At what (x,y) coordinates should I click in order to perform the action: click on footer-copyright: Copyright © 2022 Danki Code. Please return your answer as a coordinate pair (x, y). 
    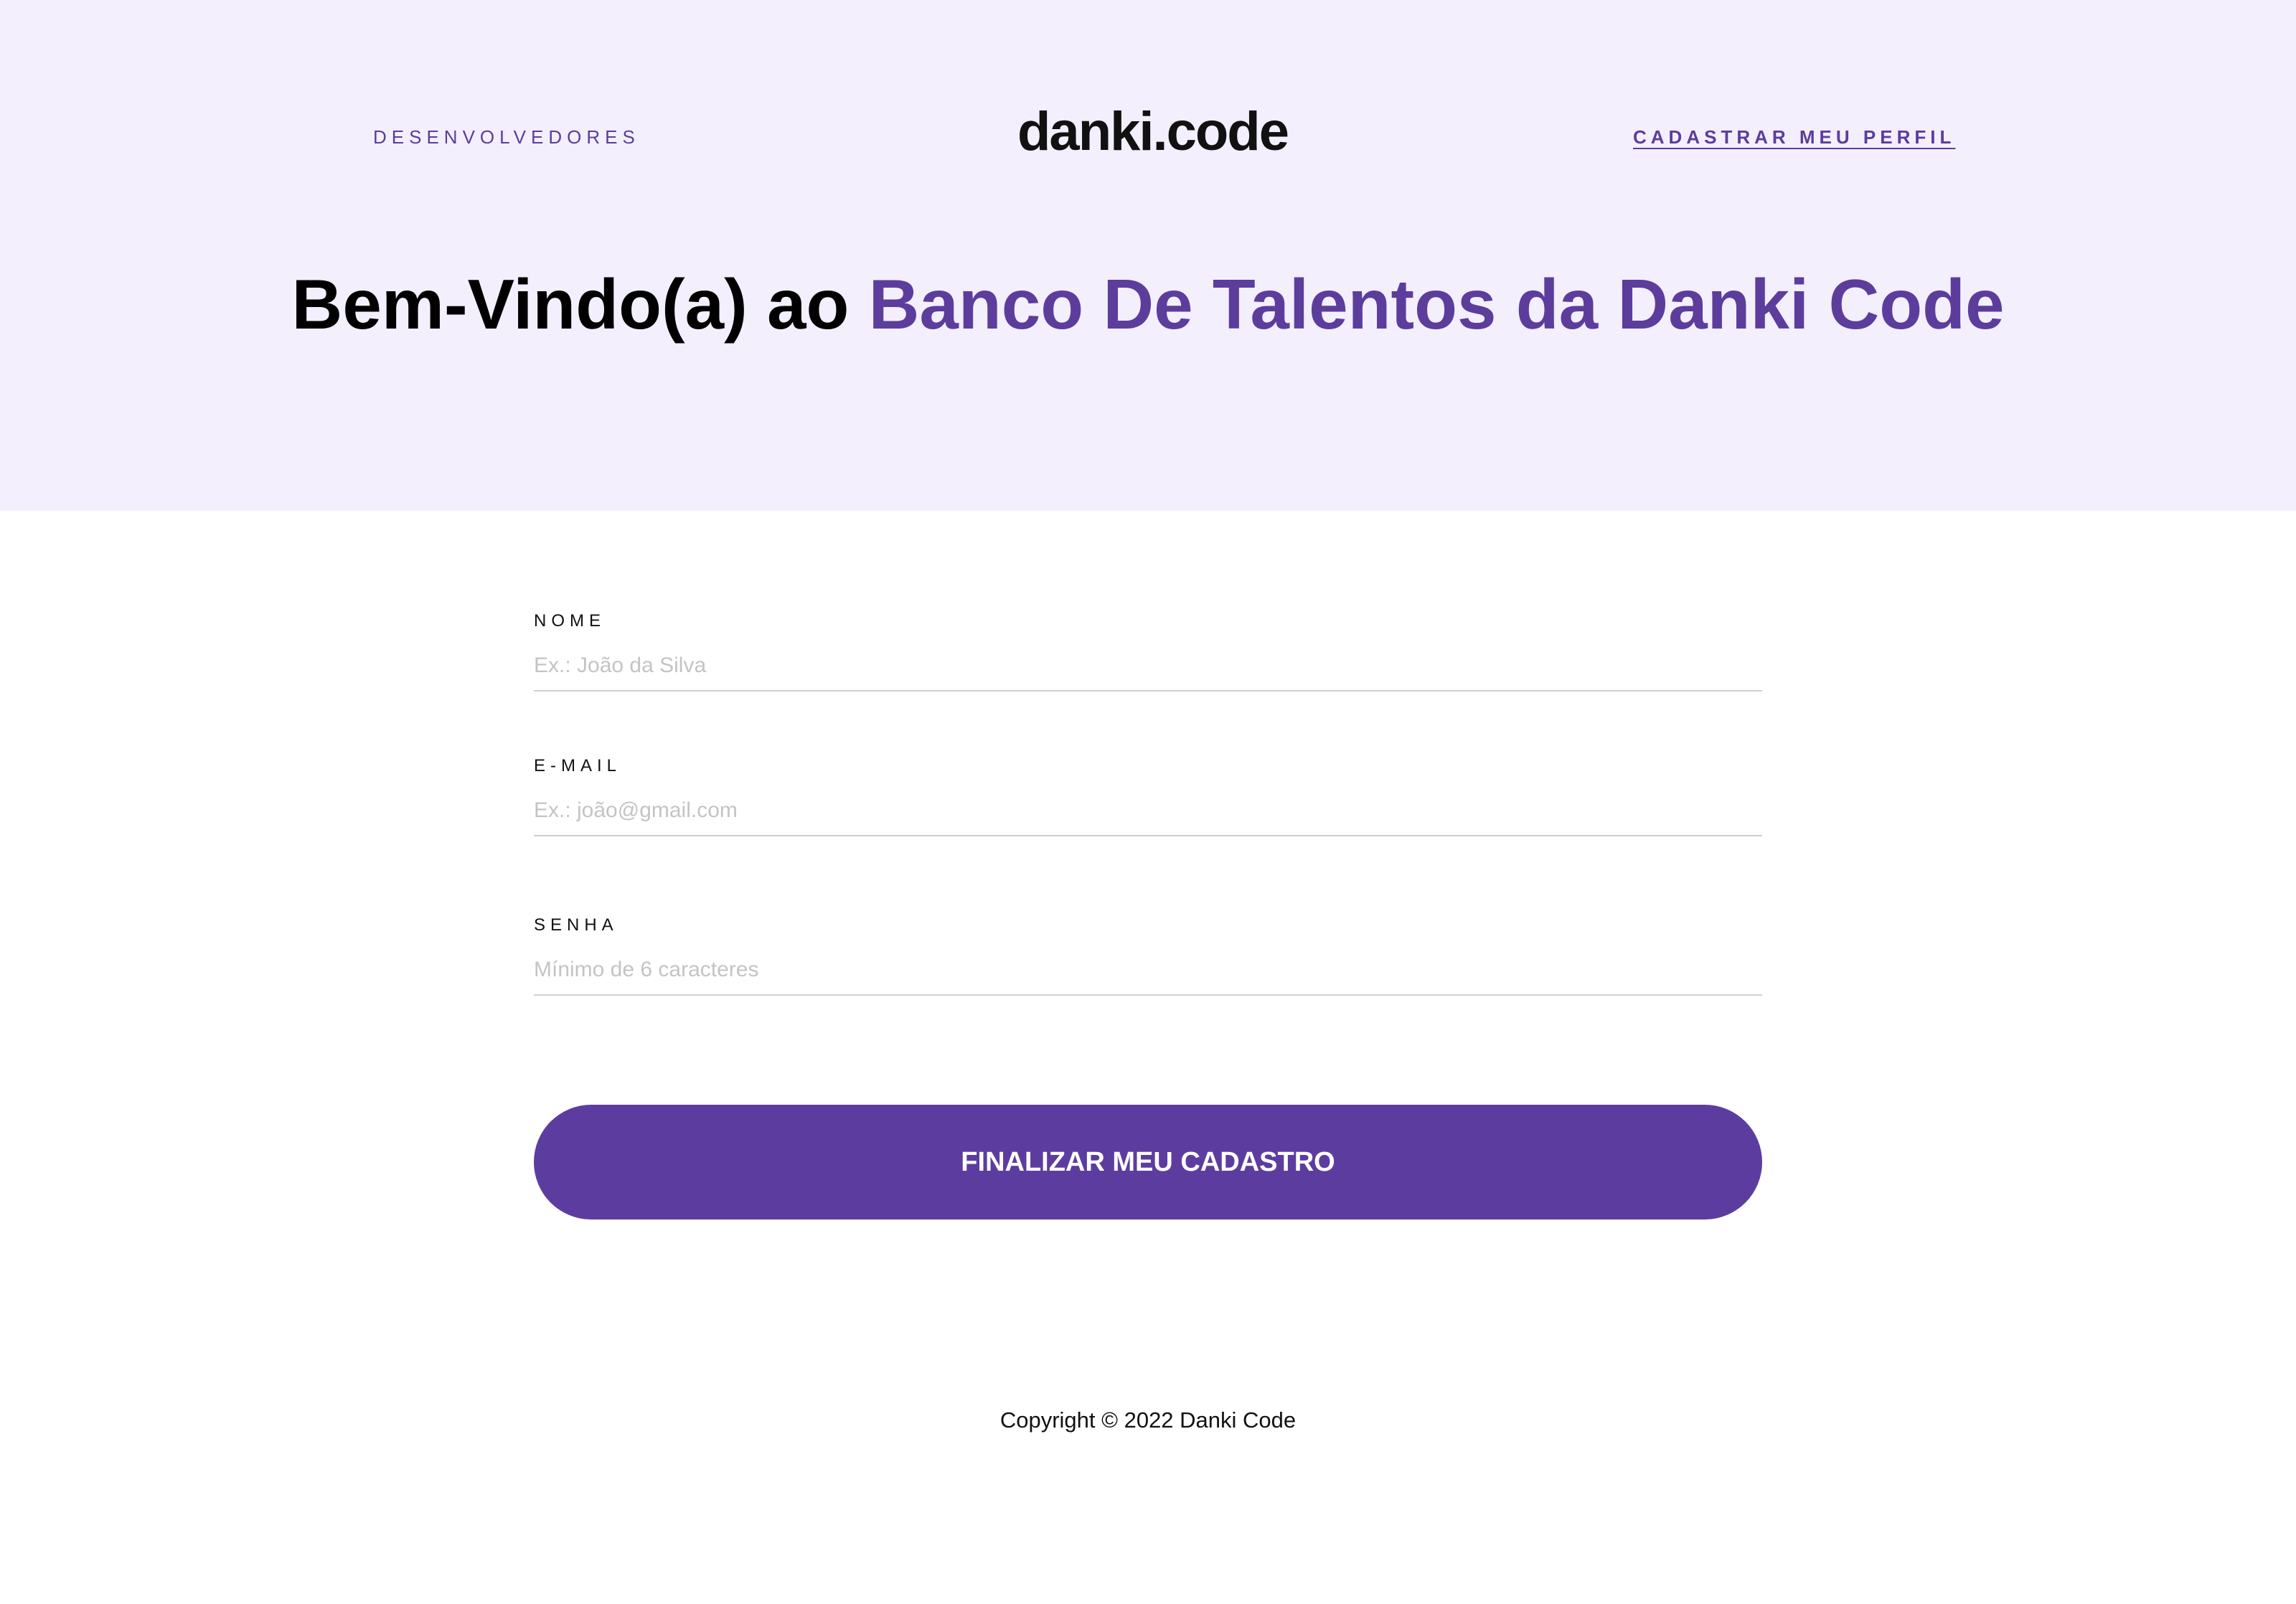
    Looking at the image, I should click on (1148, 1420).